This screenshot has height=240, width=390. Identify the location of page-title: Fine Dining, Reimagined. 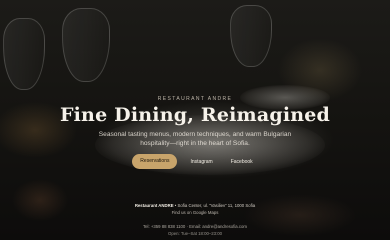
(195, 115).